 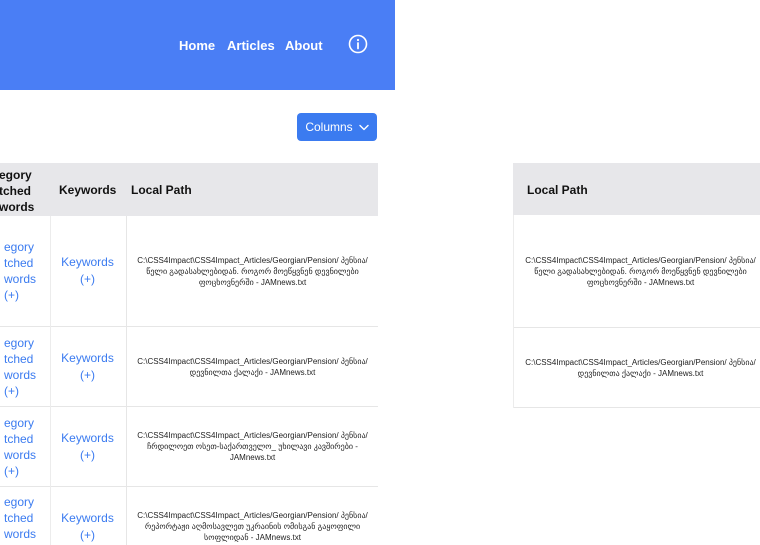 I want to click on columns-dropdown-button: Columns, so click(x=337, y=127).